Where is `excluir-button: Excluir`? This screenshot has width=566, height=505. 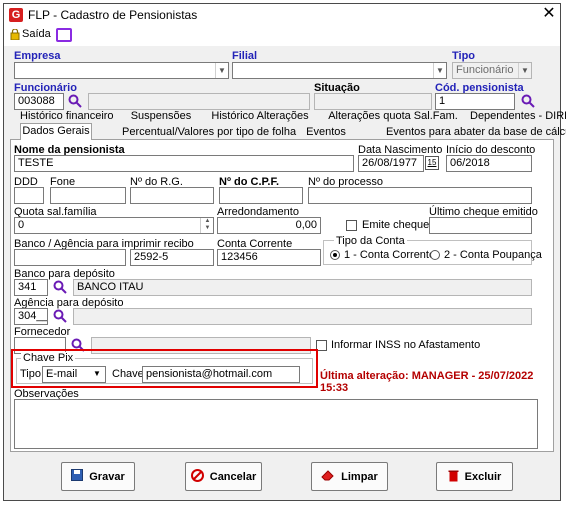
excluir-button: Excluir is located at coordinates (474, 476).